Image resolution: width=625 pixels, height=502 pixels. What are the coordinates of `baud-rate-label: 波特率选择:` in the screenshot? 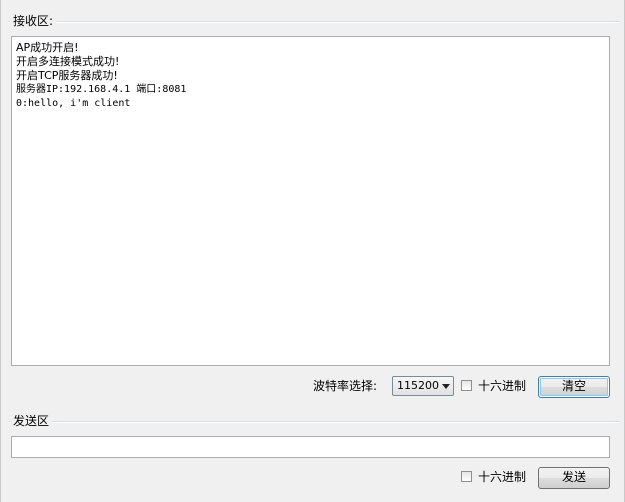 It's located at (345, 386).